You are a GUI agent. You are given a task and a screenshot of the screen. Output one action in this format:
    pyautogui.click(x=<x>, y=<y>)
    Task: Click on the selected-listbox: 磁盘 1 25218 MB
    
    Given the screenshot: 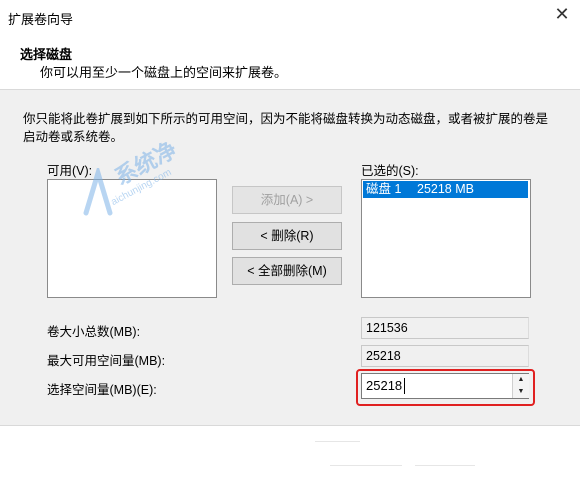 What is the action you would take?
    pyautogui.click(x=446, y=238)
    